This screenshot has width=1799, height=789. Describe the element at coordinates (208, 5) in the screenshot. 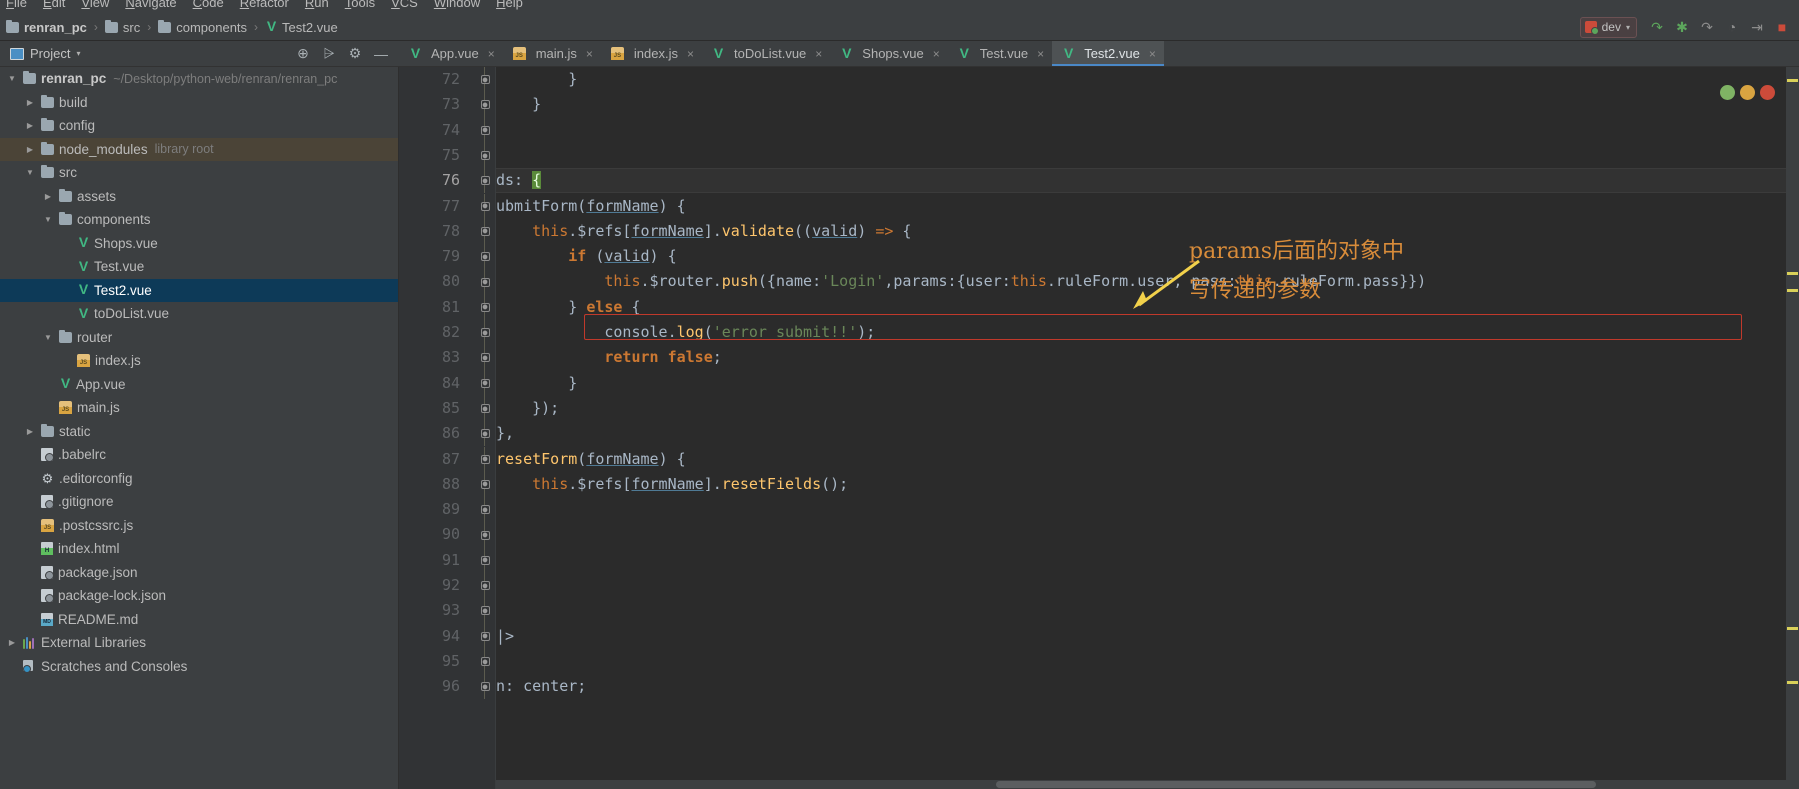

I see `menu-item-code: Code` at that location.